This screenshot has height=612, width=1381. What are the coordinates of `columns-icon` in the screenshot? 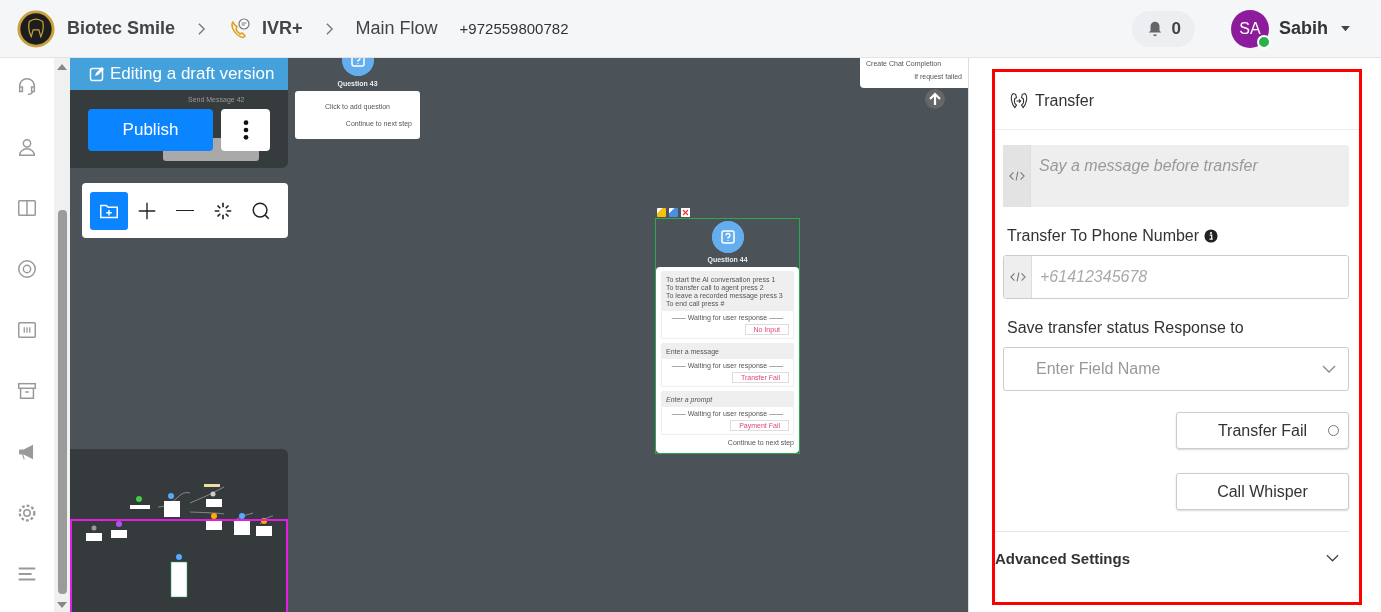 It's located at (27, 208).